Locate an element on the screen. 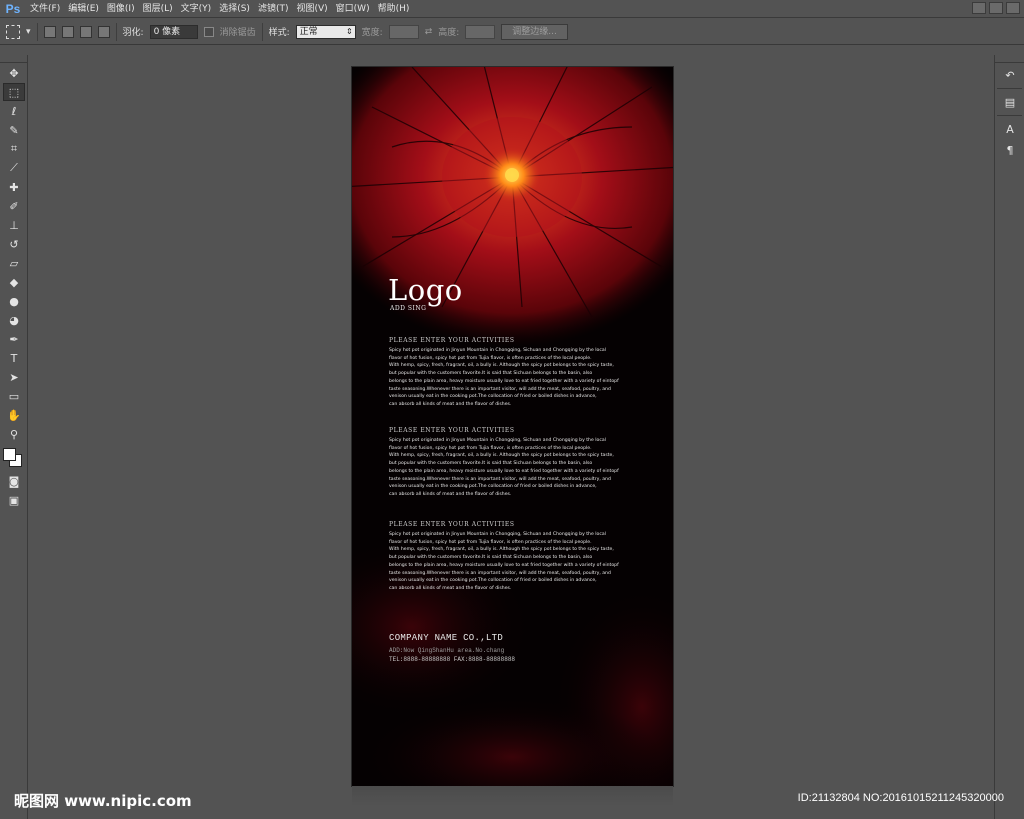 The width and height of the screenshot is (1024, 819). eyedropper-icon: ⟋ is located at coordinates (14, 168).